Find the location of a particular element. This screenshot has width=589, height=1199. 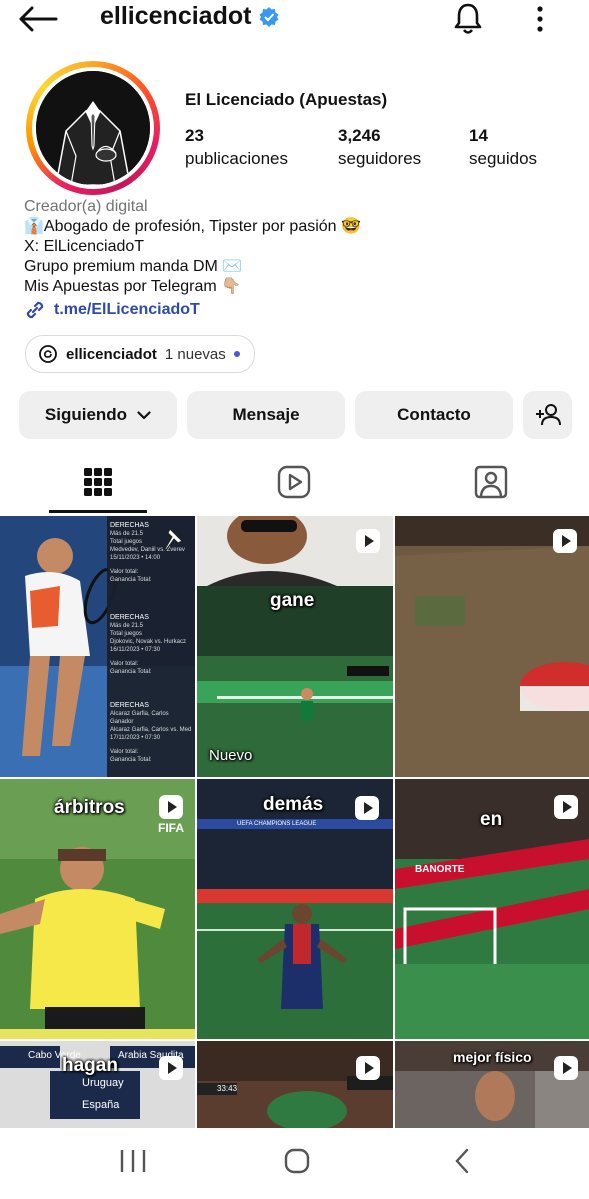

ucl-banner: UEFA CHAMPIONS LEAGUE is located at coordinates (277, 824).